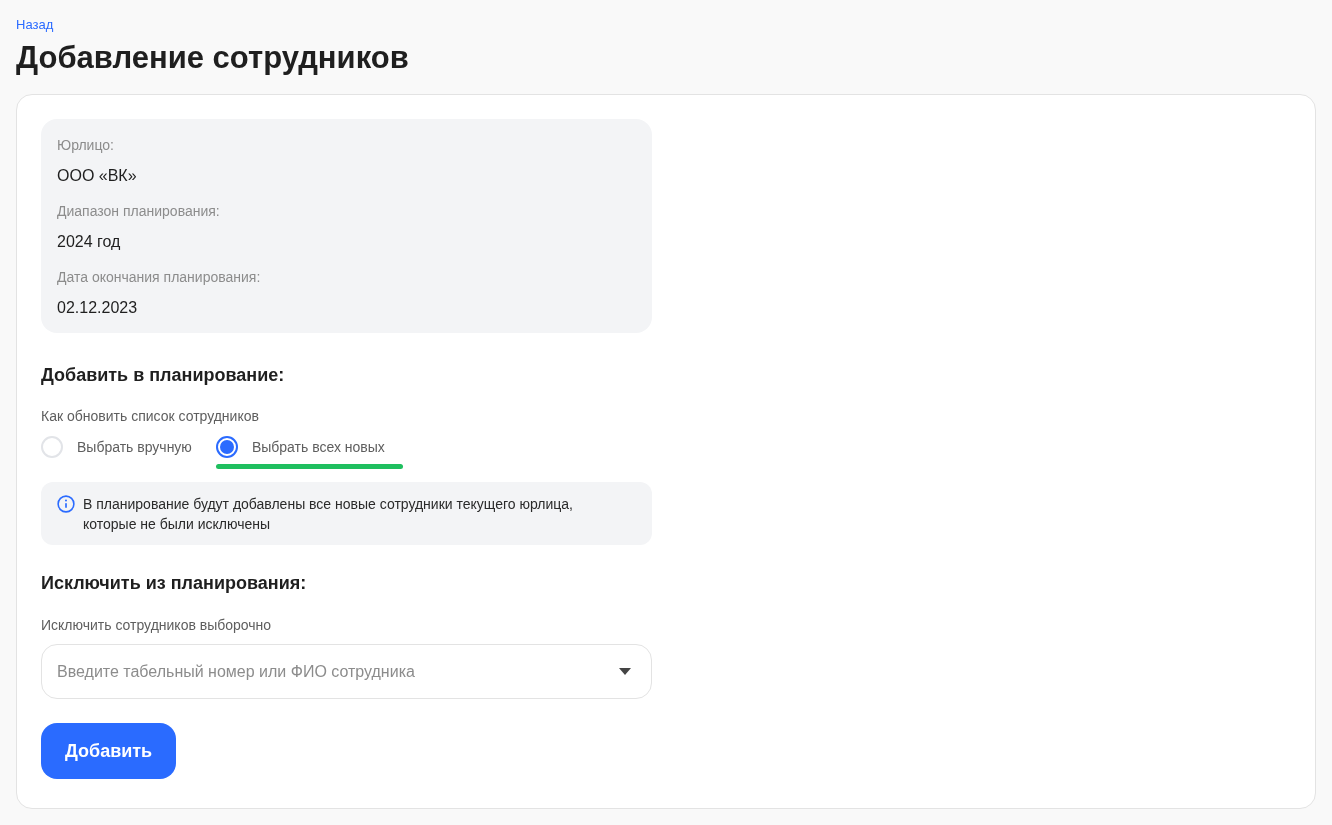  What do you see at coordinates (86, 145) in the screenshot?
I see `summary-label: Юрлицо:` at bounding box center [86, 145].